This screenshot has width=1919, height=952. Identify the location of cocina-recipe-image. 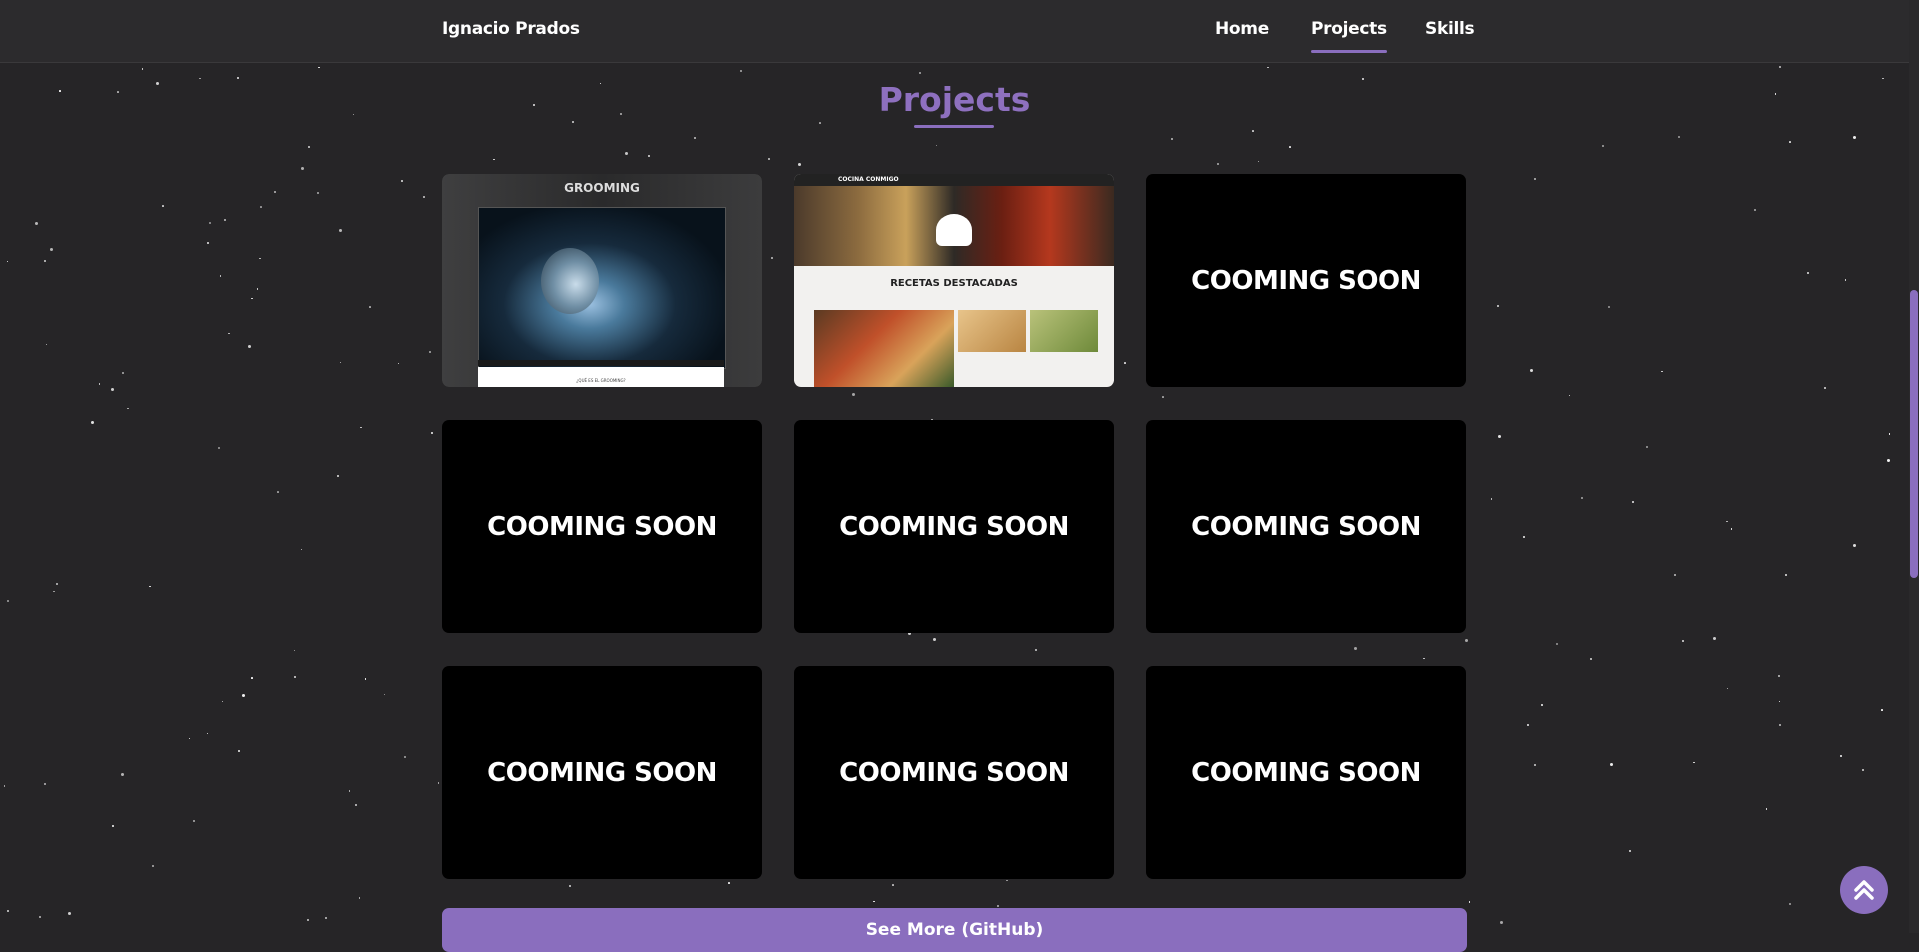
(884, 348).